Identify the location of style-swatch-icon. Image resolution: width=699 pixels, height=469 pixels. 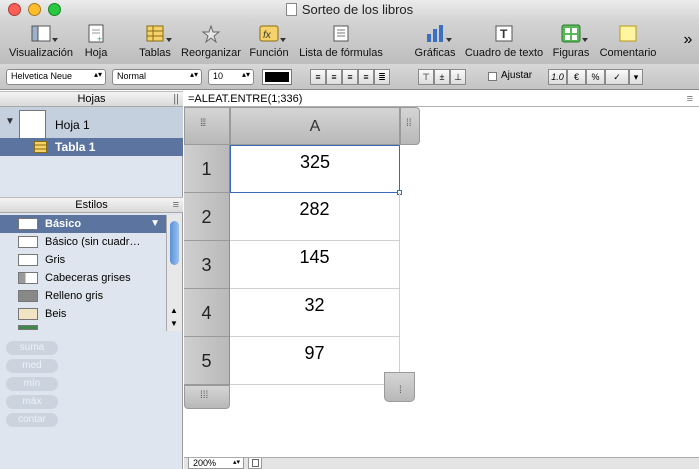
(28, 314).